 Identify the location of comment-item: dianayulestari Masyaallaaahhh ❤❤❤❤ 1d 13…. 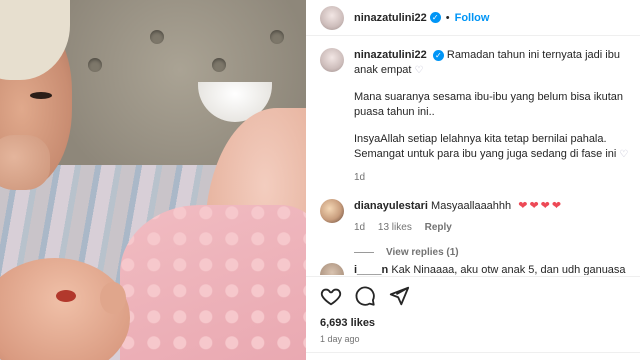
(477, 217).